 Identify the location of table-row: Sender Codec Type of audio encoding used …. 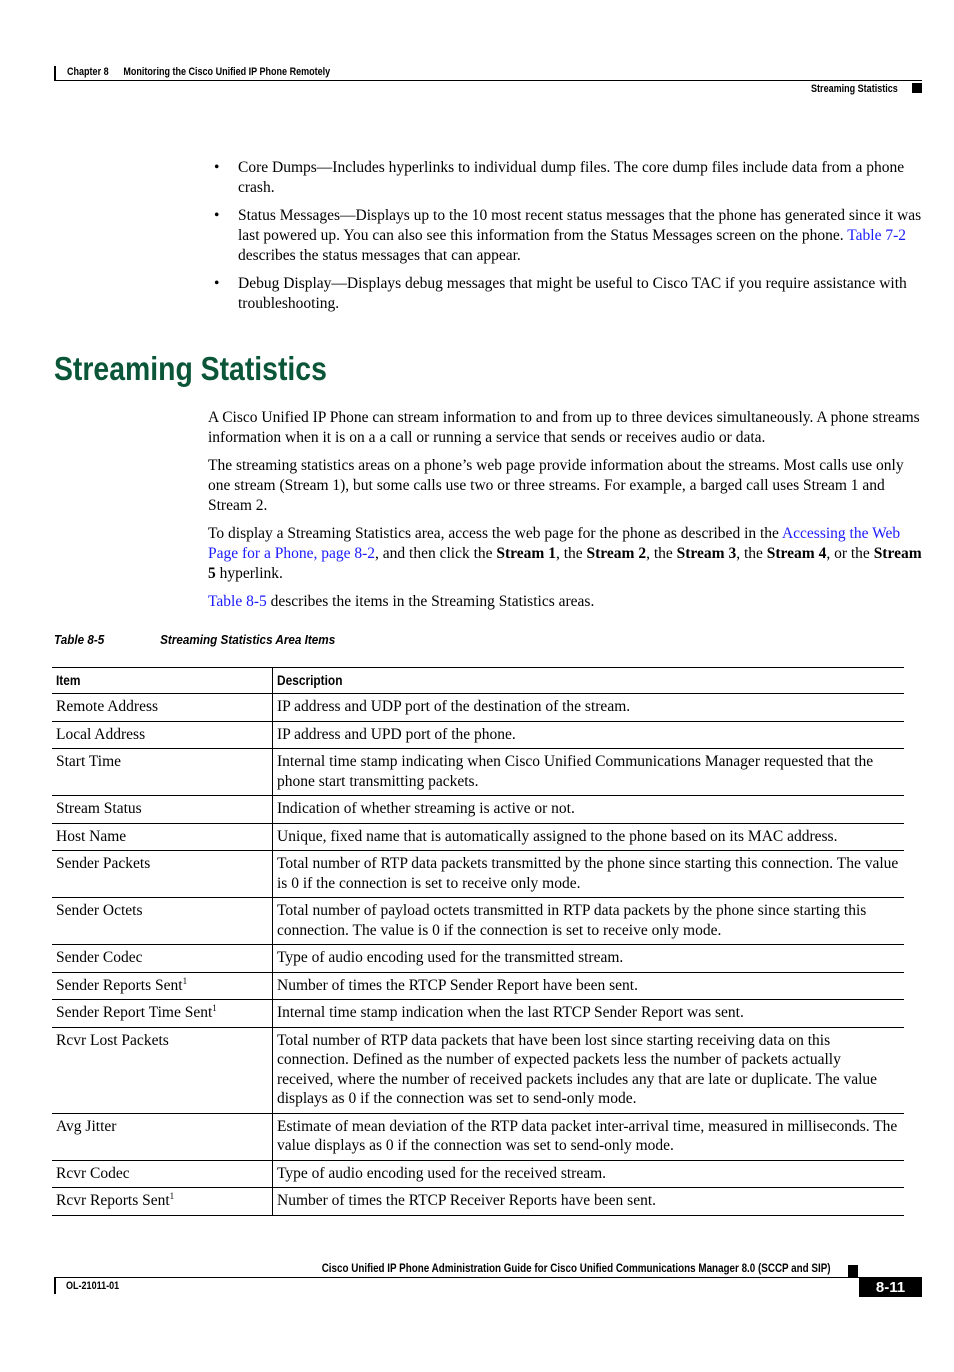
(478, 958).